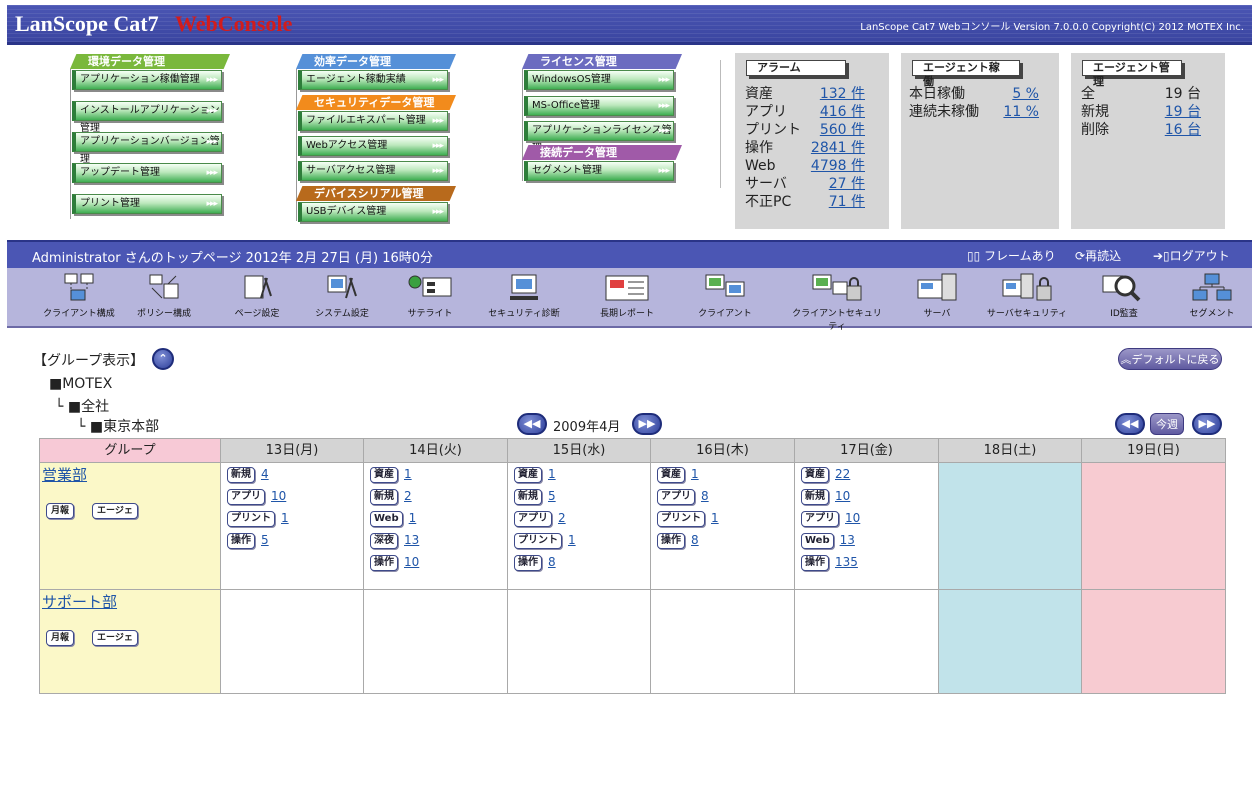 This screenshot has width=1259, height=807. What do you see at coordinates (647, 424) in the screenshot?
I see `next-month-button: ▶▶` at bounding box center [647, 424].